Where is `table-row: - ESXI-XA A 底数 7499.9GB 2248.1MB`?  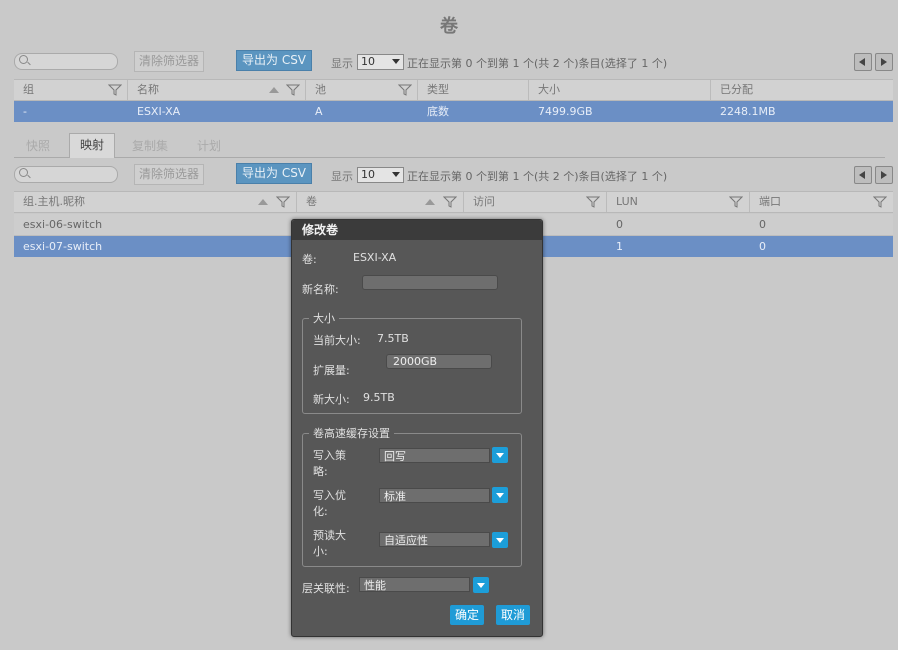 table-row: - ESXI-XA A 底数 7499.9GB 2248.1MB is located at coordinates (453, 111).